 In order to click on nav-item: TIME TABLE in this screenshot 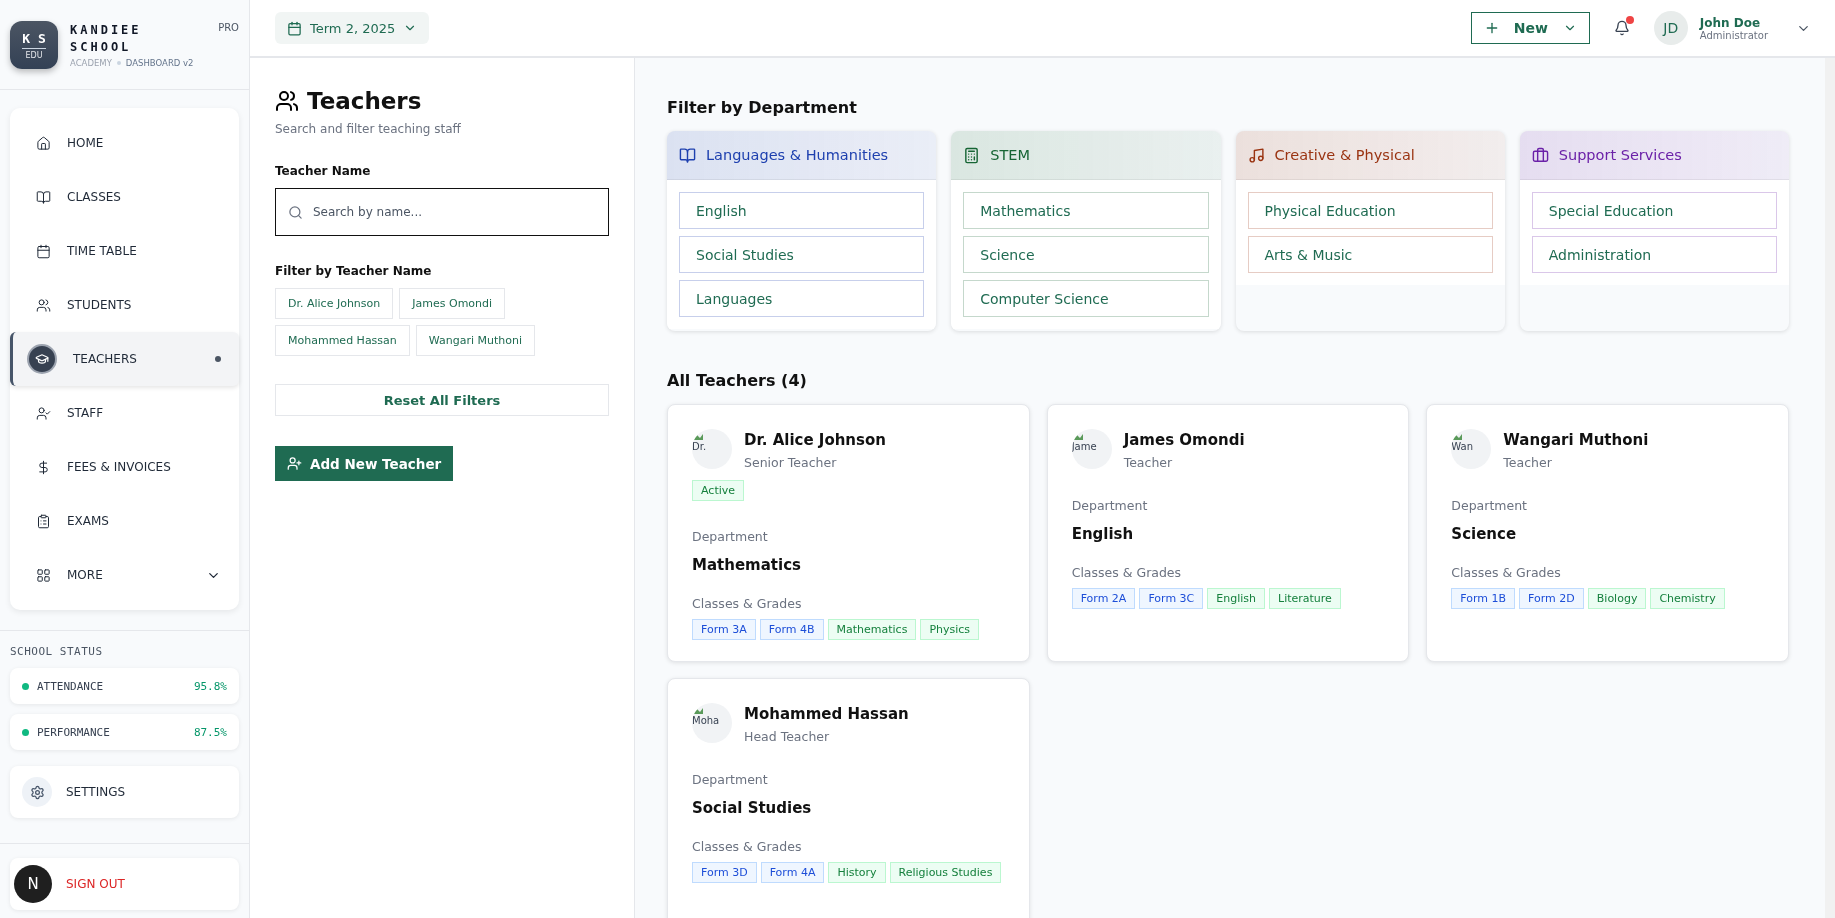, I will do `click(124, 251)`.